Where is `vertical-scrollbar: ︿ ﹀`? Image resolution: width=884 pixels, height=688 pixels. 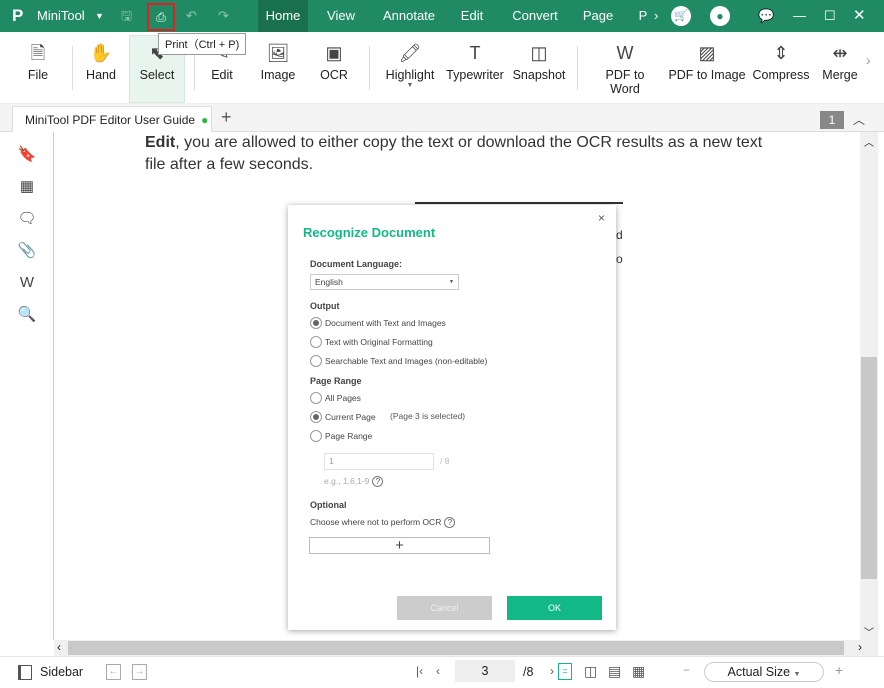
vertical-scrollbar: ︿ ﹀ is located at coordinates (869, 386).